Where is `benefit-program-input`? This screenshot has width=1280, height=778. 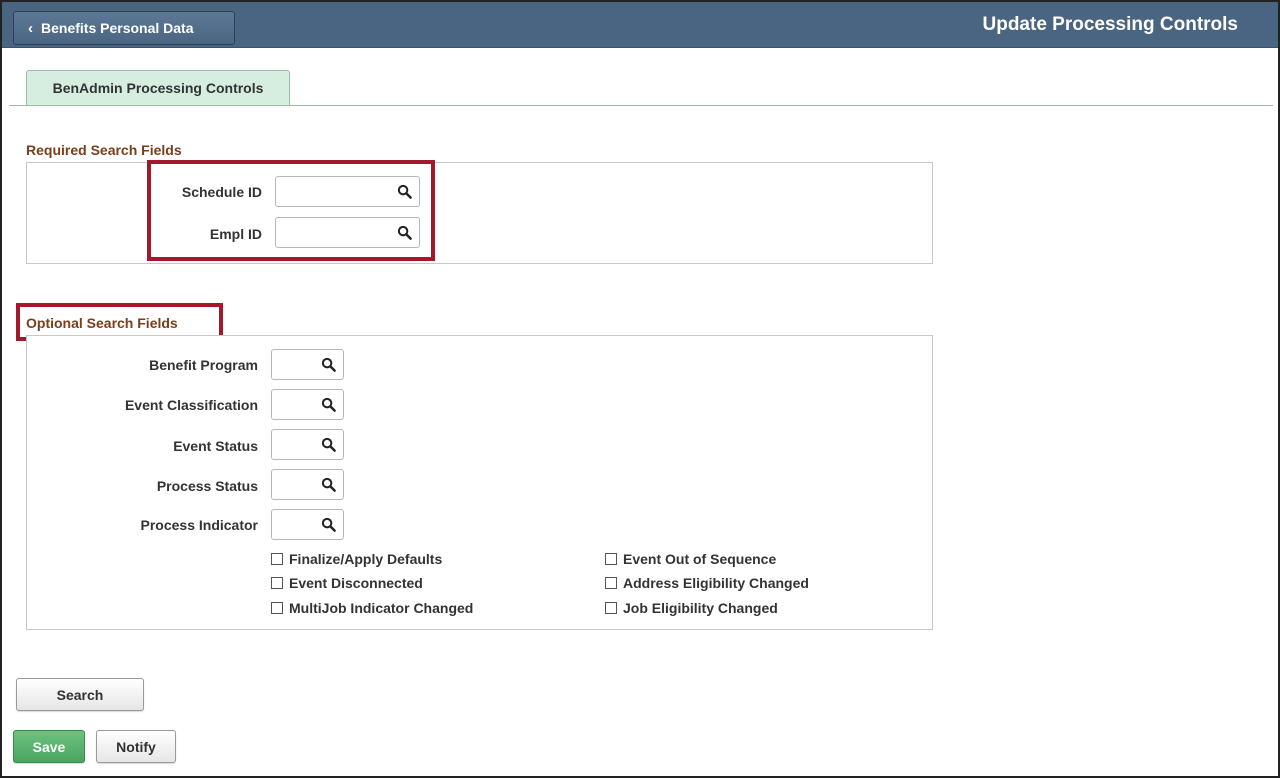 benefit-program-input is located at coordinates (307, 364).